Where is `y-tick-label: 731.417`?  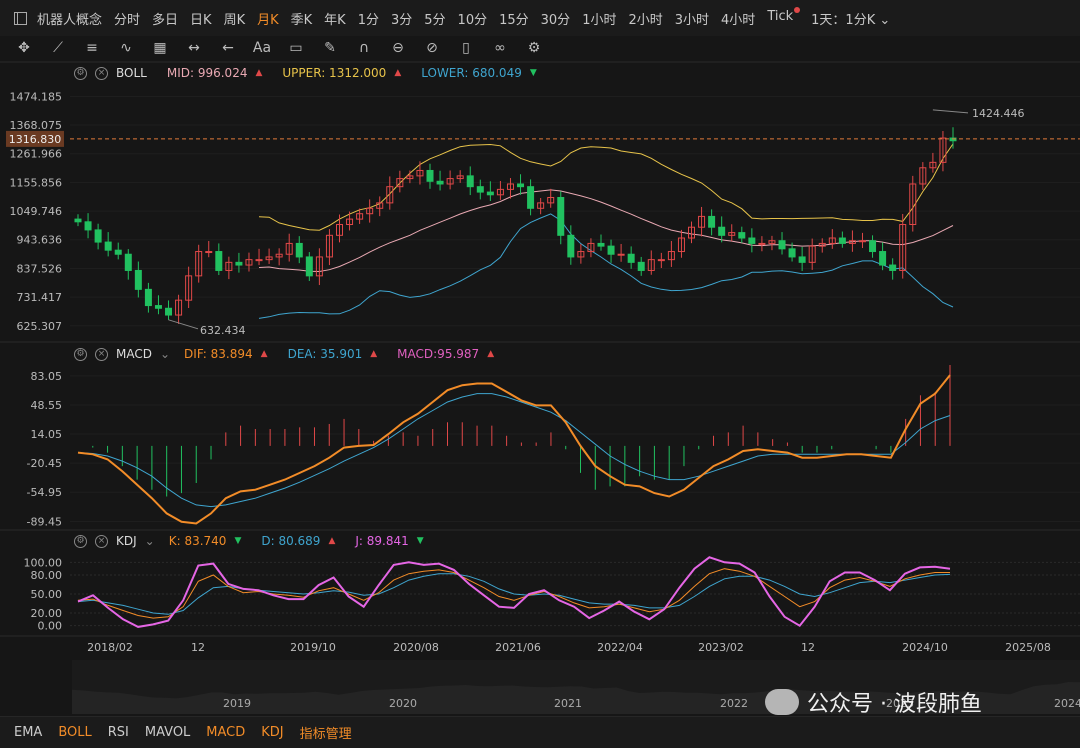 y-tick-label: 731.417 is located at coordinates (40, 297).